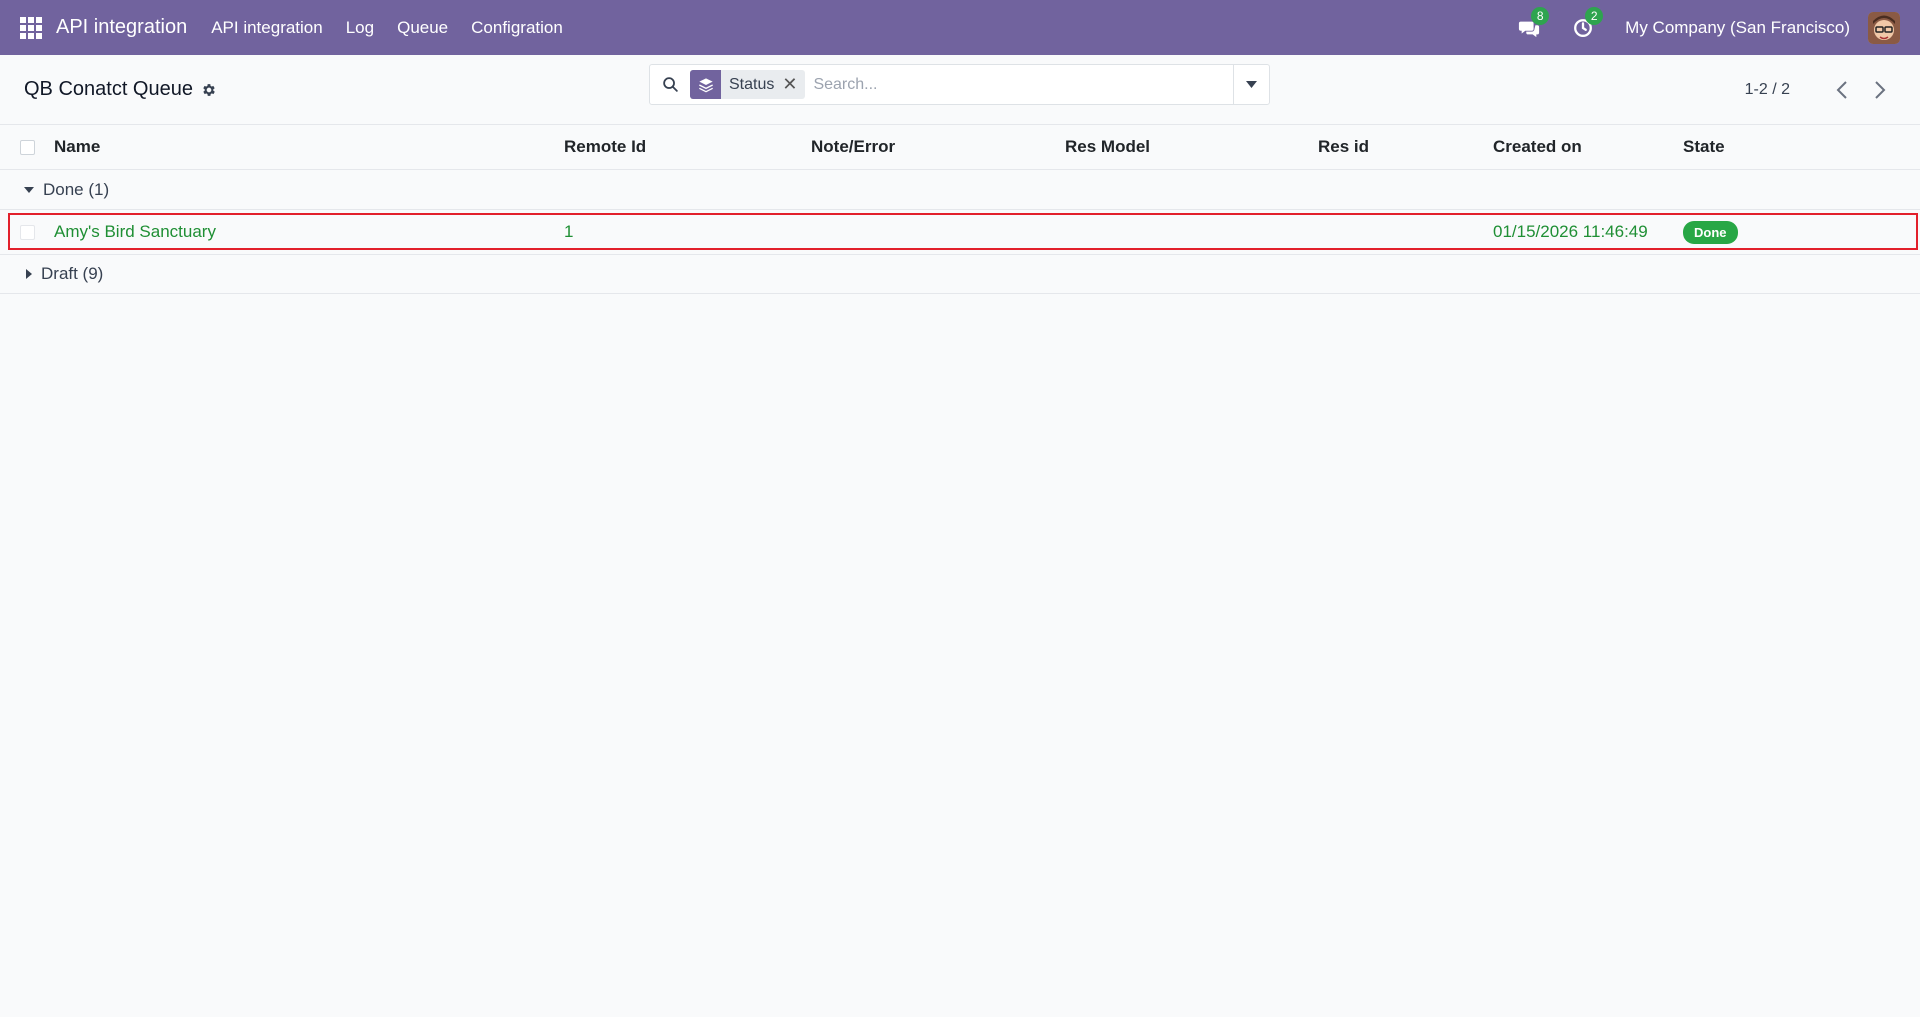 The width and height of the screenshot is (1920, 1017). Describe the element at coordinates (960, 190) in the screenshot. I see `group-row-done: Done (1)` at that location.